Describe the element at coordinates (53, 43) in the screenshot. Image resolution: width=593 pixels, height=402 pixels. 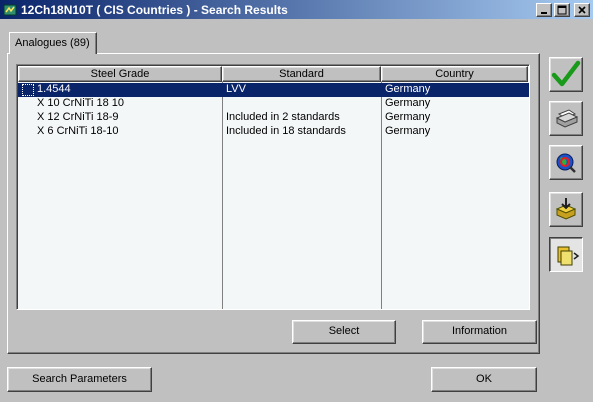
I see `tab-analogues: Analogues (89)` at that location.